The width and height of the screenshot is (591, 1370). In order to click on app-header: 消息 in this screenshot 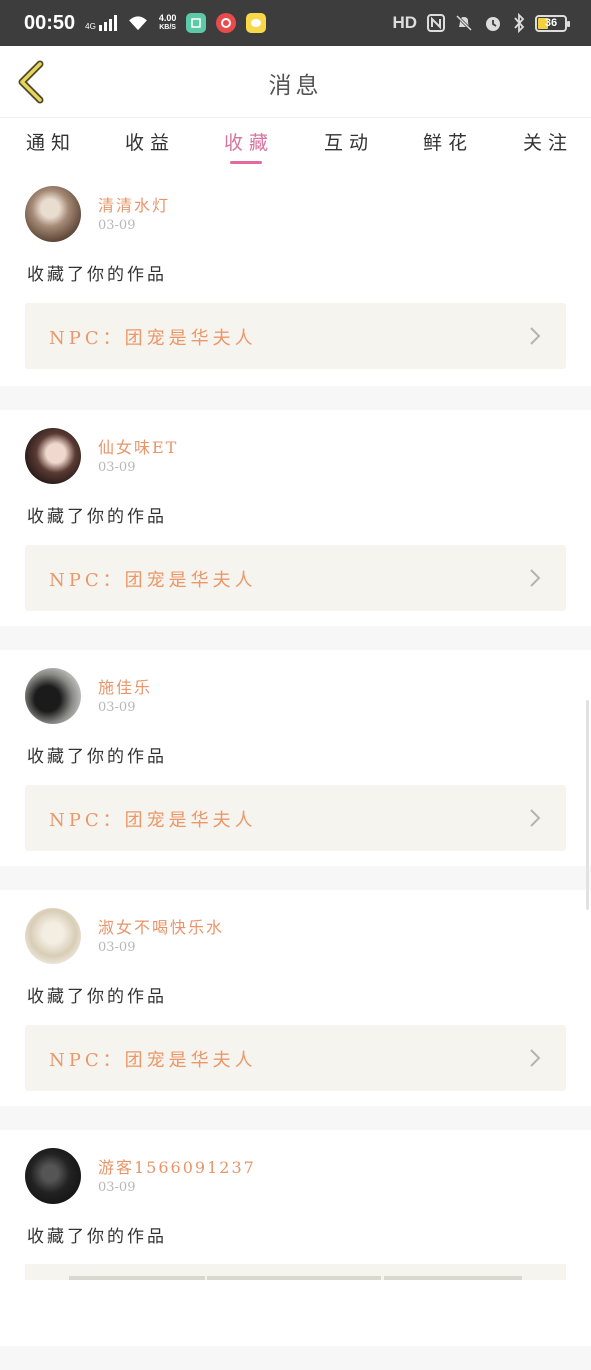, I will do `click(295, 82)`.